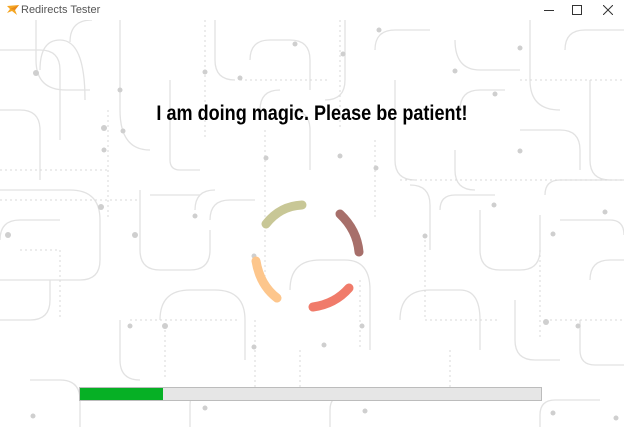 The width and height of the screenshot is (624, 427). I want to click on window-title: Redirects Tester, so click(61, 10).